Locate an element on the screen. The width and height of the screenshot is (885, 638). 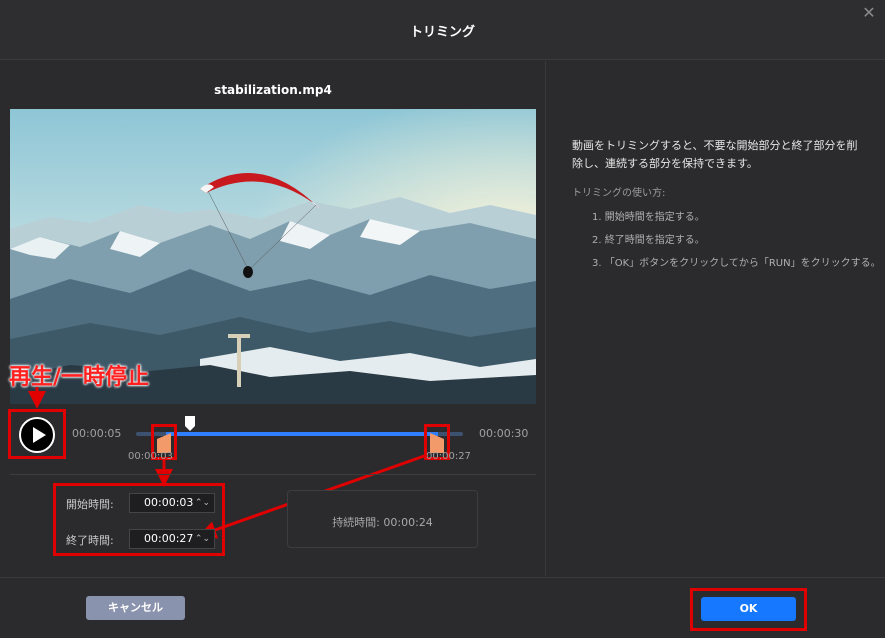
howto-title: トリミングの使い方: is located at coordinates (619, 193).